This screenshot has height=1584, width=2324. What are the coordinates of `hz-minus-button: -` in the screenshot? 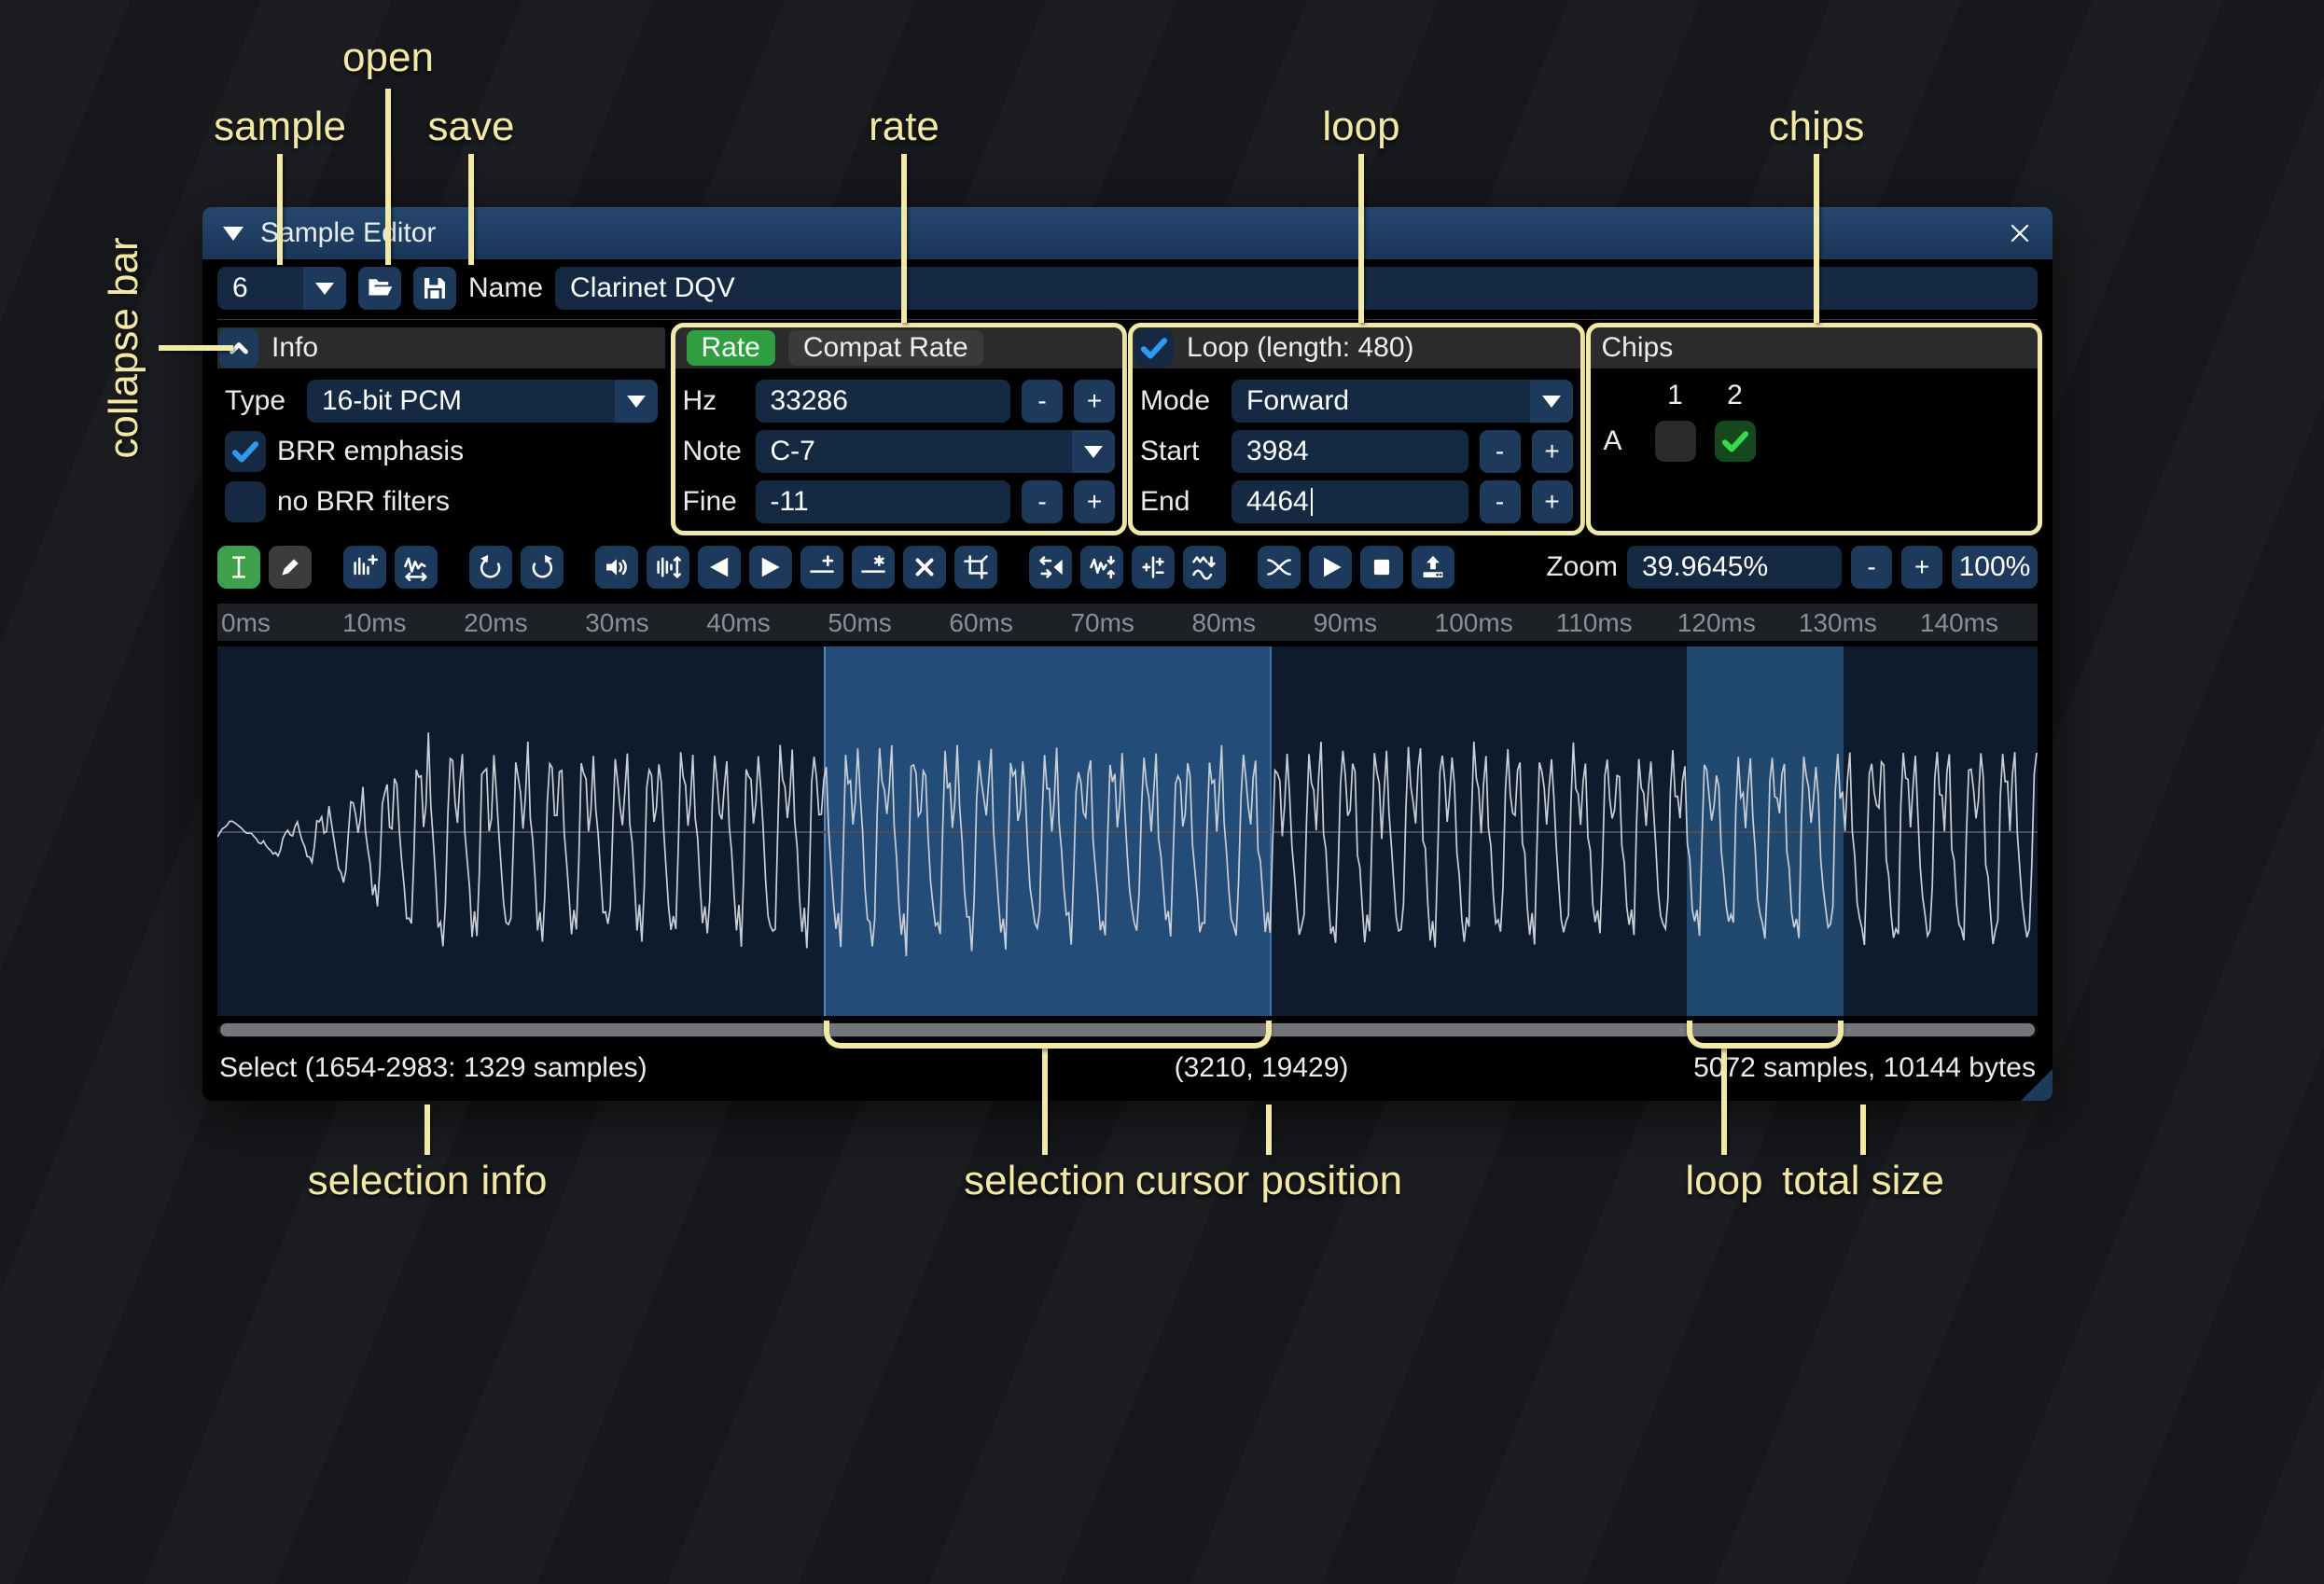 It's located at (1042, 401).